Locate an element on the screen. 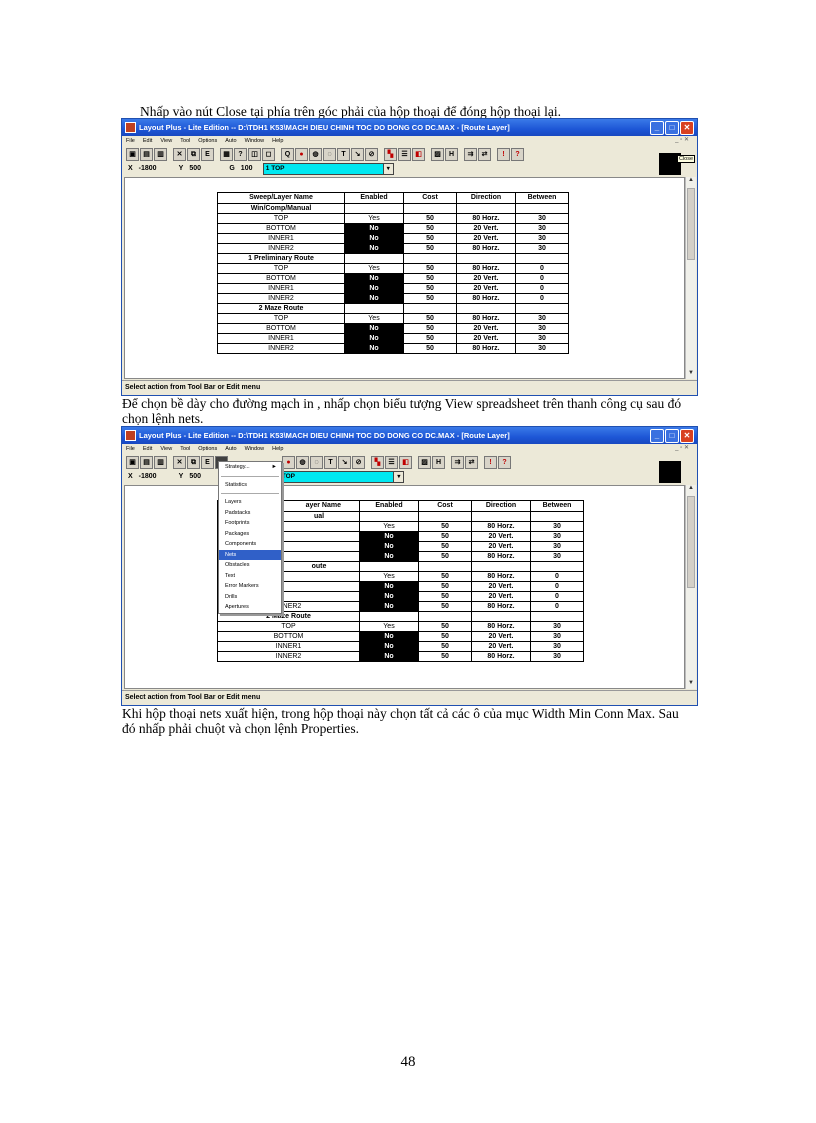  menu-help: Help is located at coordinates (277, 449).